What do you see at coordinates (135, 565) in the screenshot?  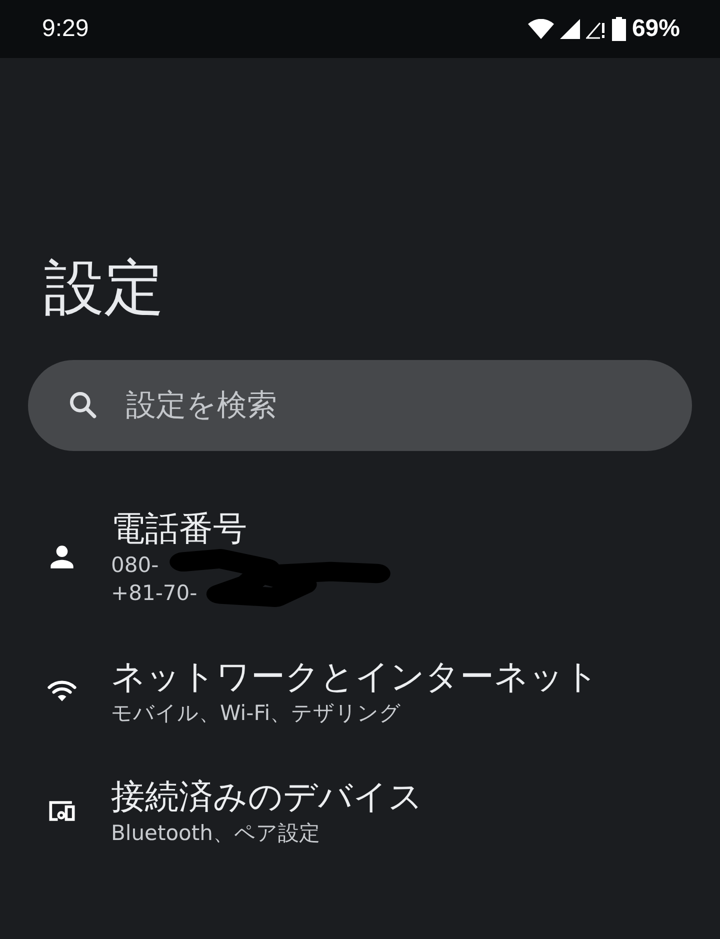 I see `item-summary: 080-` at bounding box center [135, 565].